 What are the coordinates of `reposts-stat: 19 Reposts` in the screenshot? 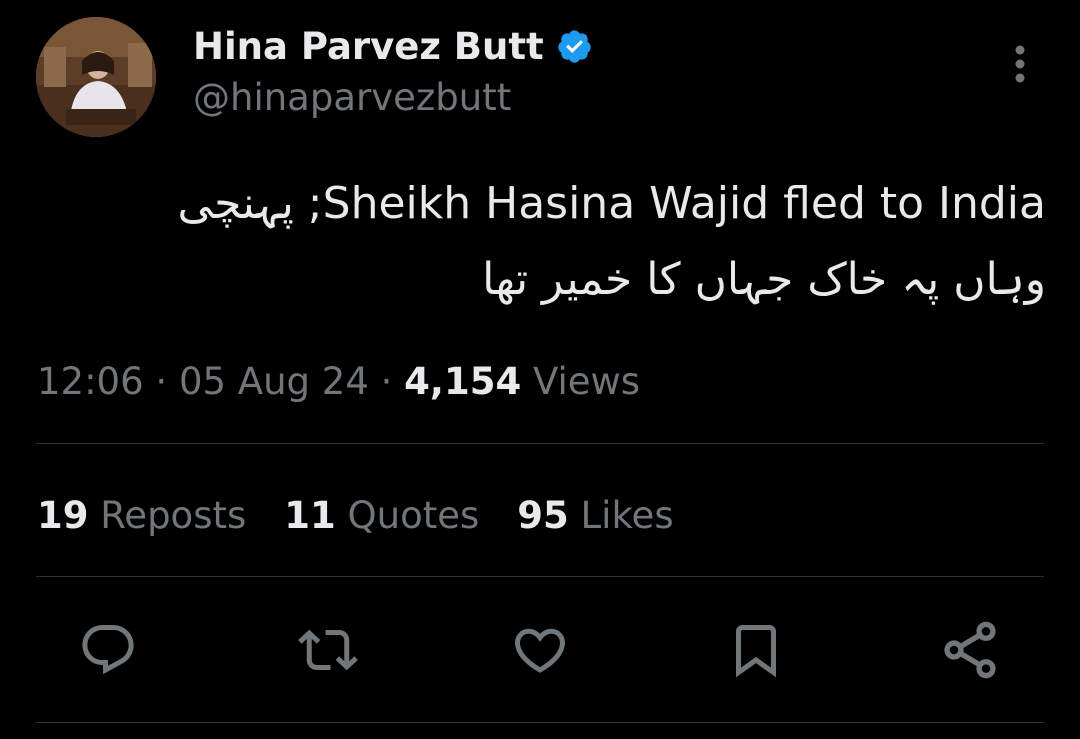 It's located at (141, 516).